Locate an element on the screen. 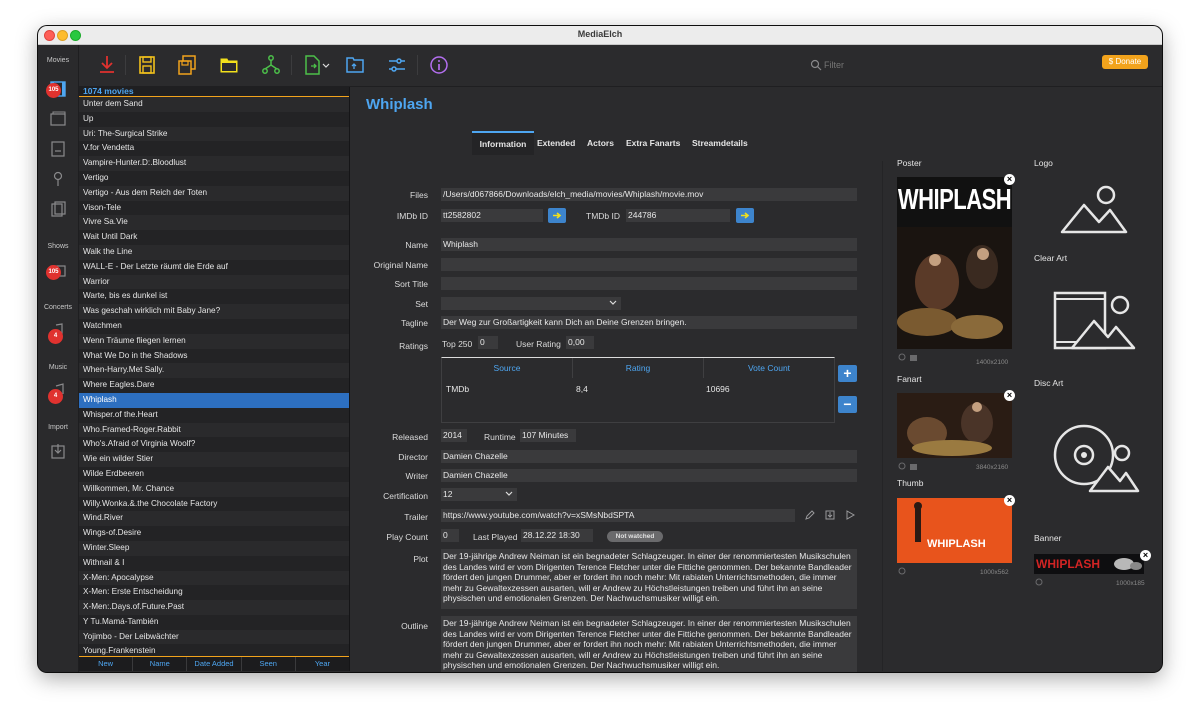 This screenshot has height=722, width=1200. movie-list-item: Wait Until Dark is located at coordinates (214, 237).